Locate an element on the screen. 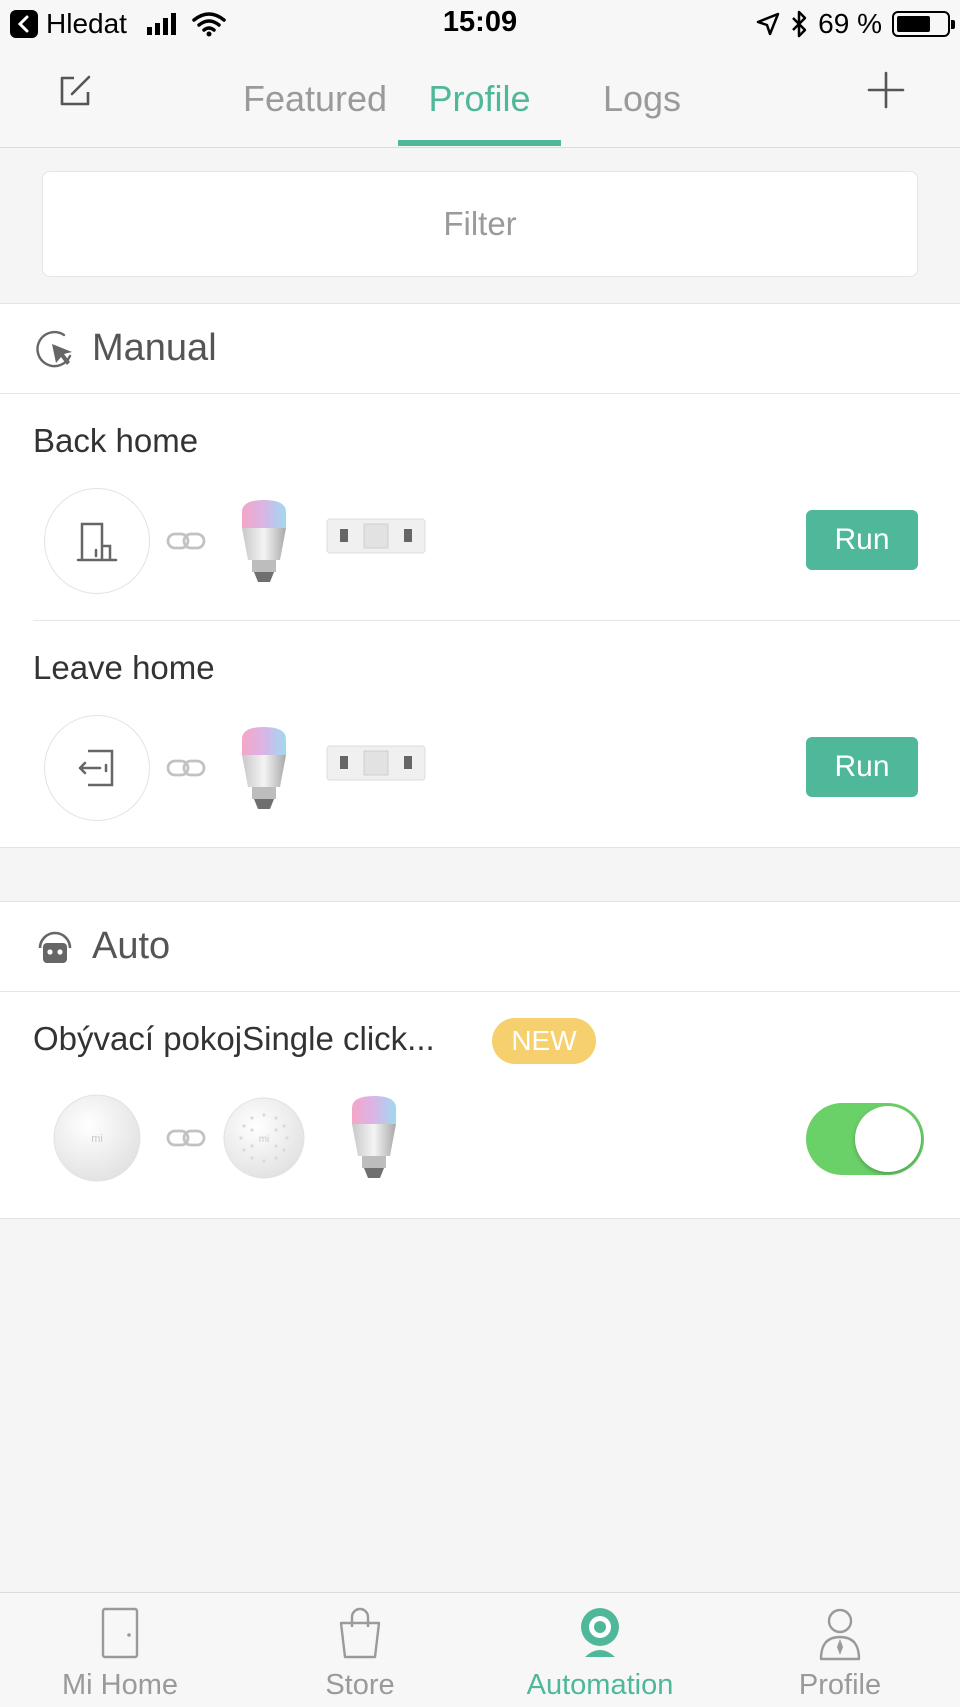 Image resolution: width=960 pixels, height=1707 pixels. door-icon is located at coordinates (120, 1633).